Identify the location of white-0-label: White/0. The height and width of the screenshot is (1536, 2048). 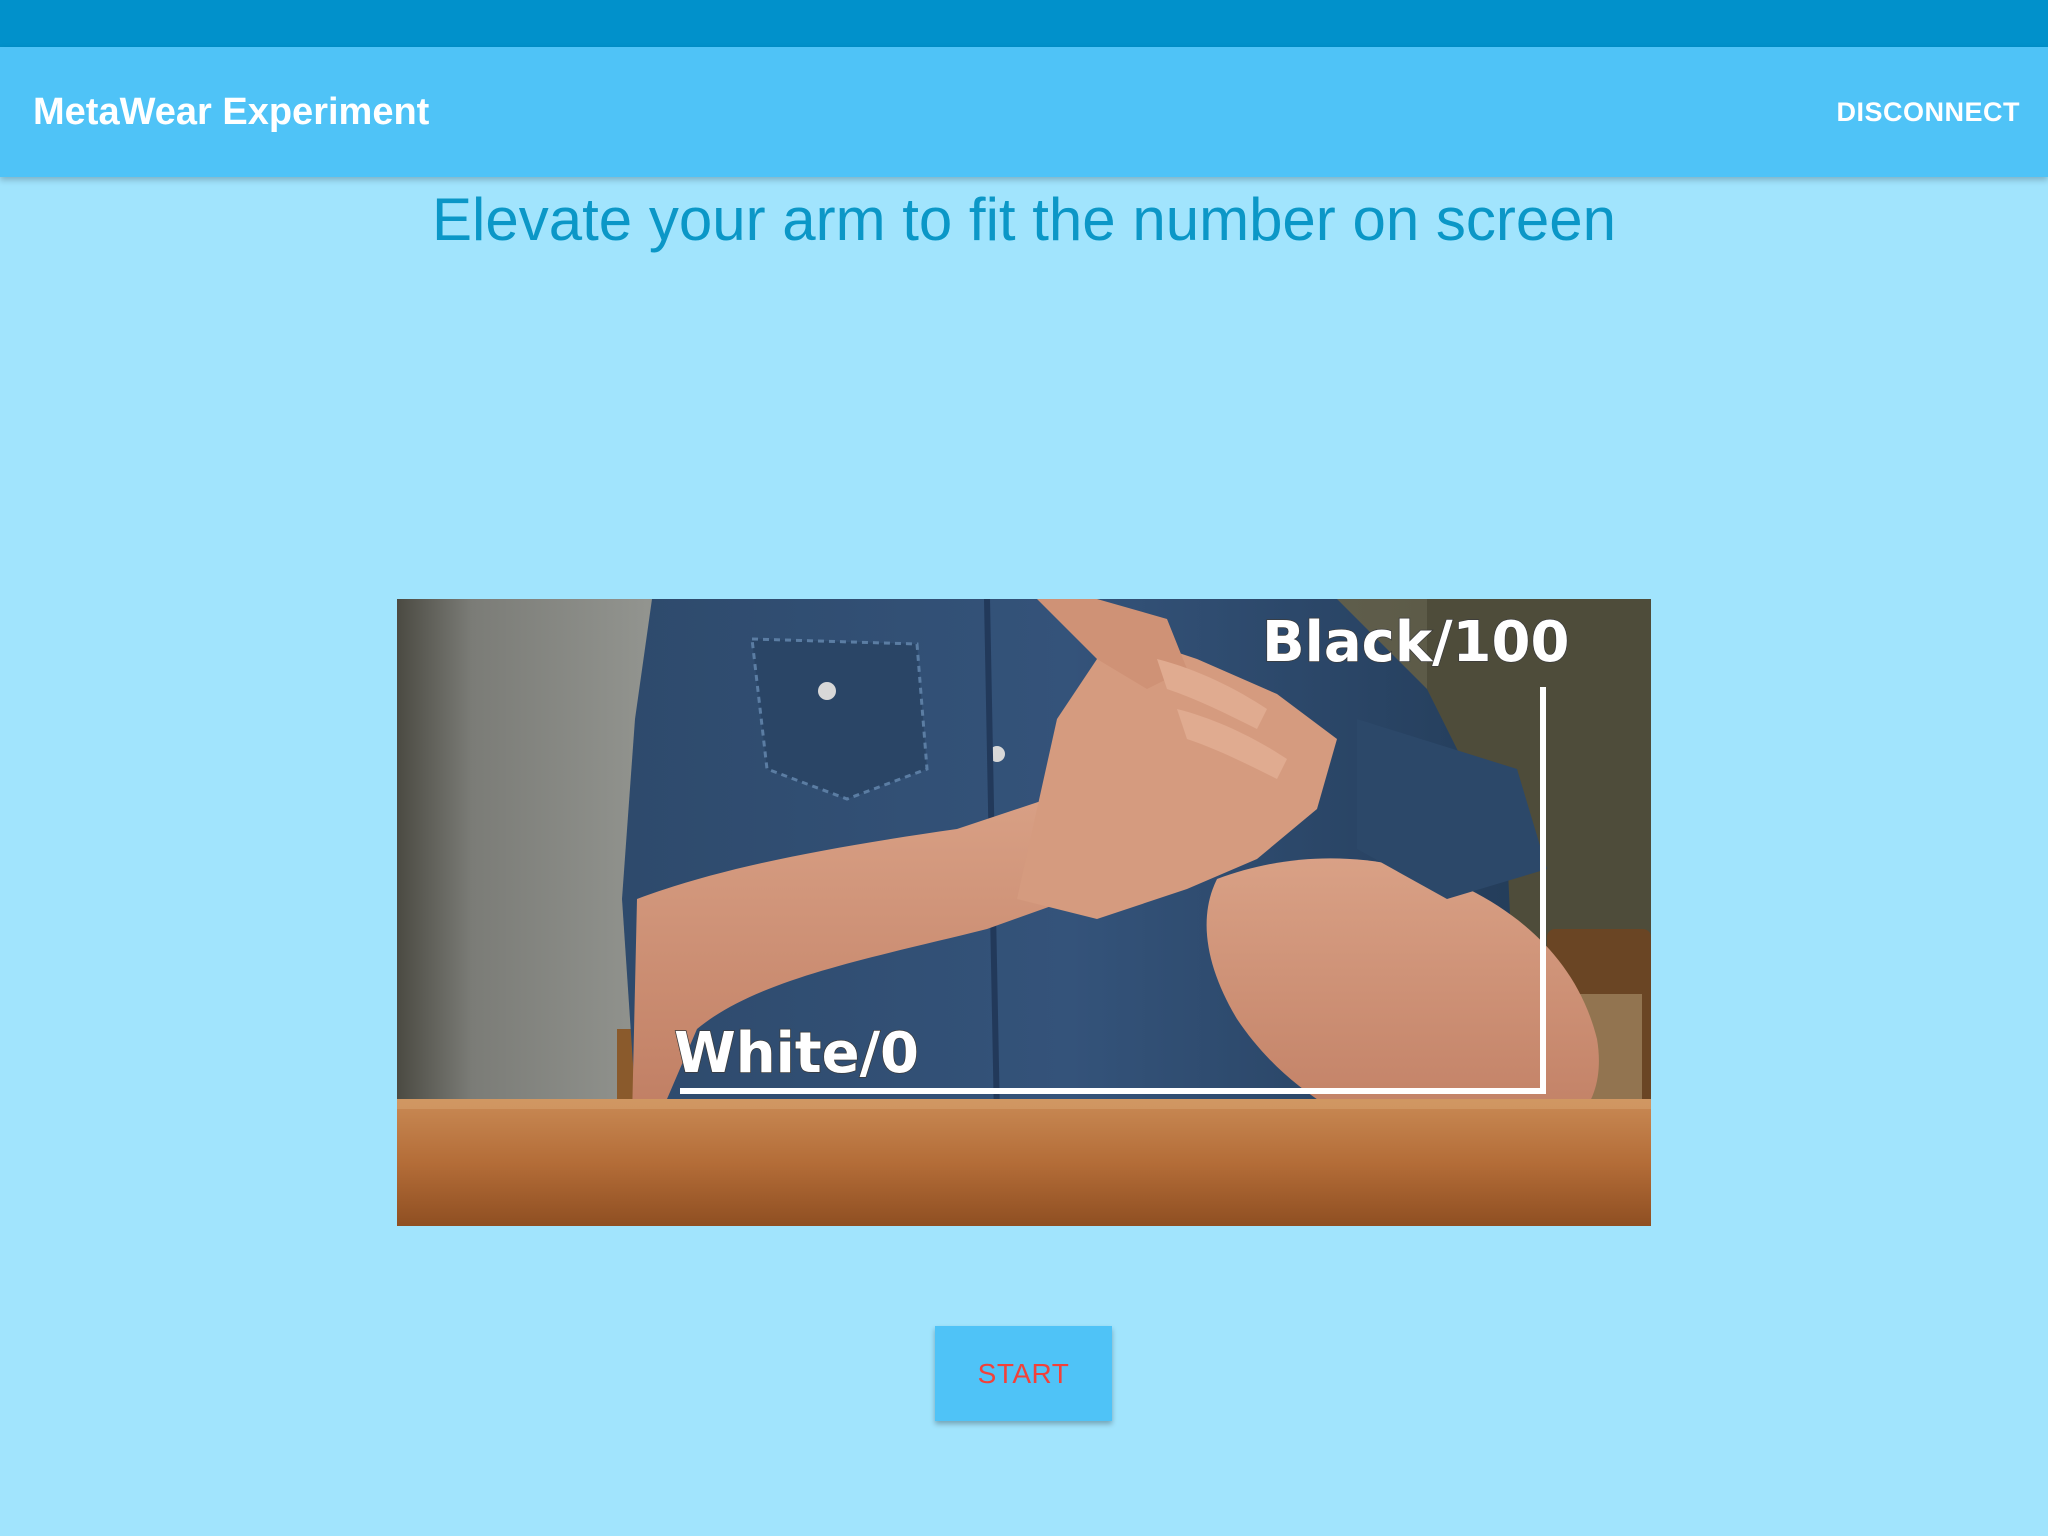
(796, 1053).